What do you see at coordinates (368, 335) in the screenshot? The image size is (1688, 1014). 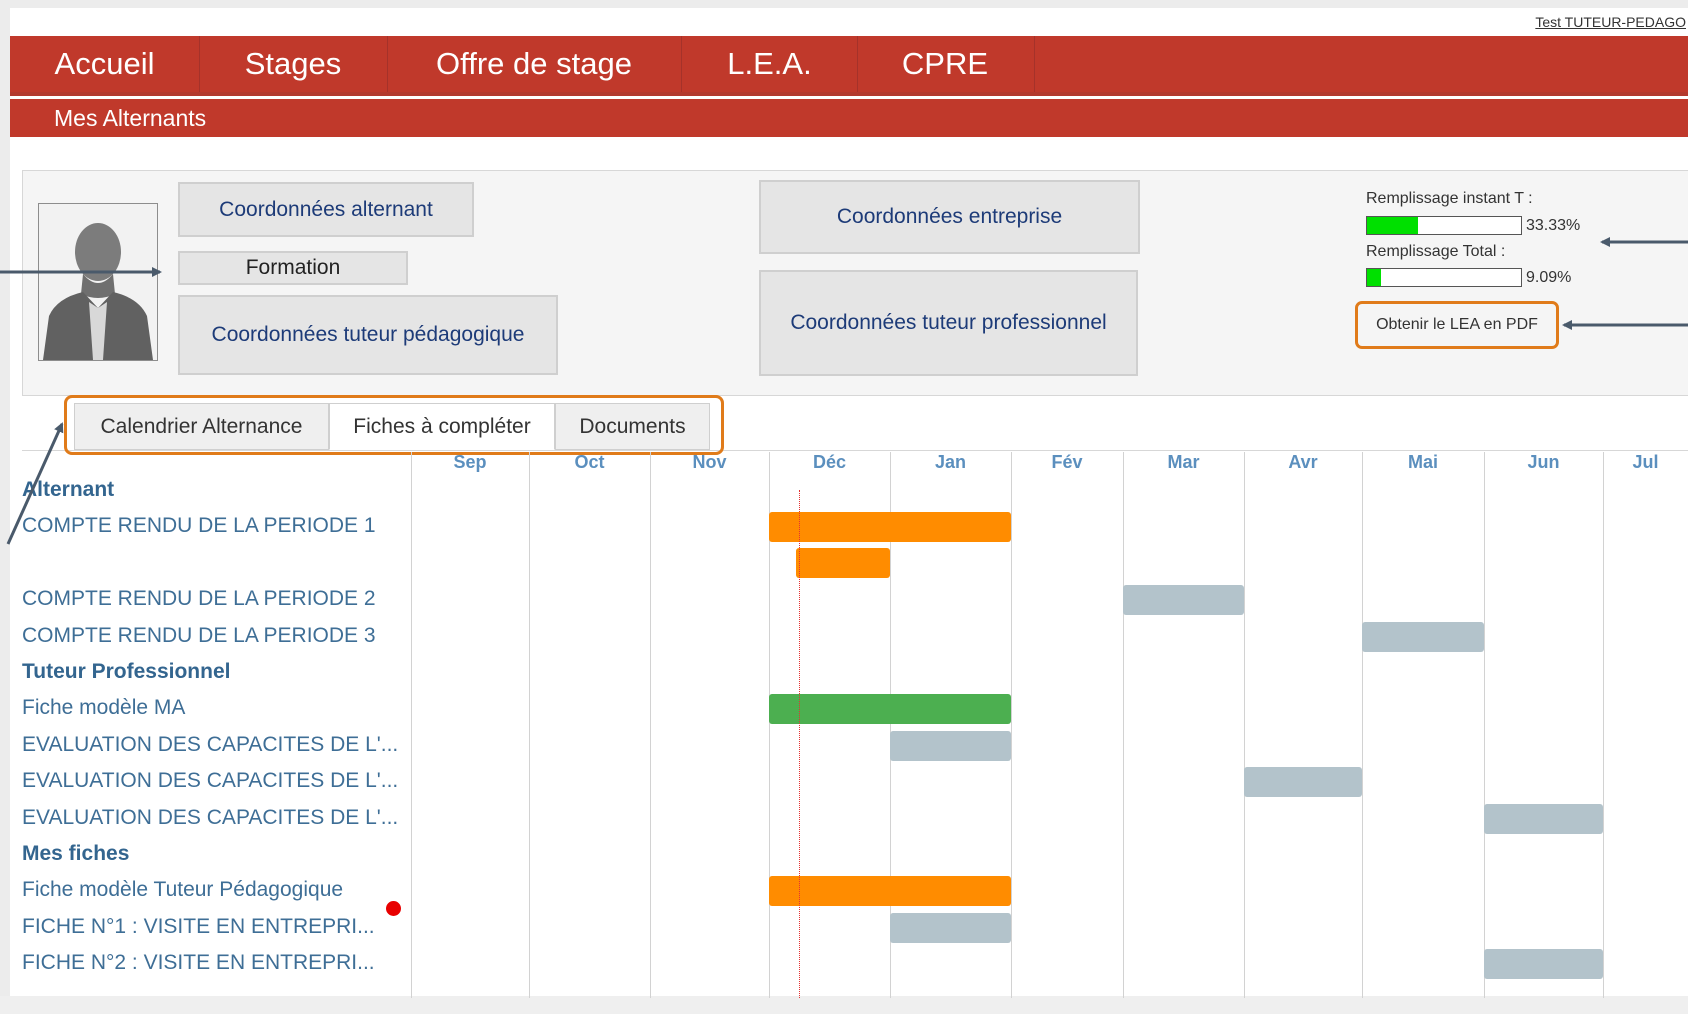 I see `coordonnees-tuteur-pedagogique-button: Coordonnées tuteur pédagogique` at bounding box center [368, 335].